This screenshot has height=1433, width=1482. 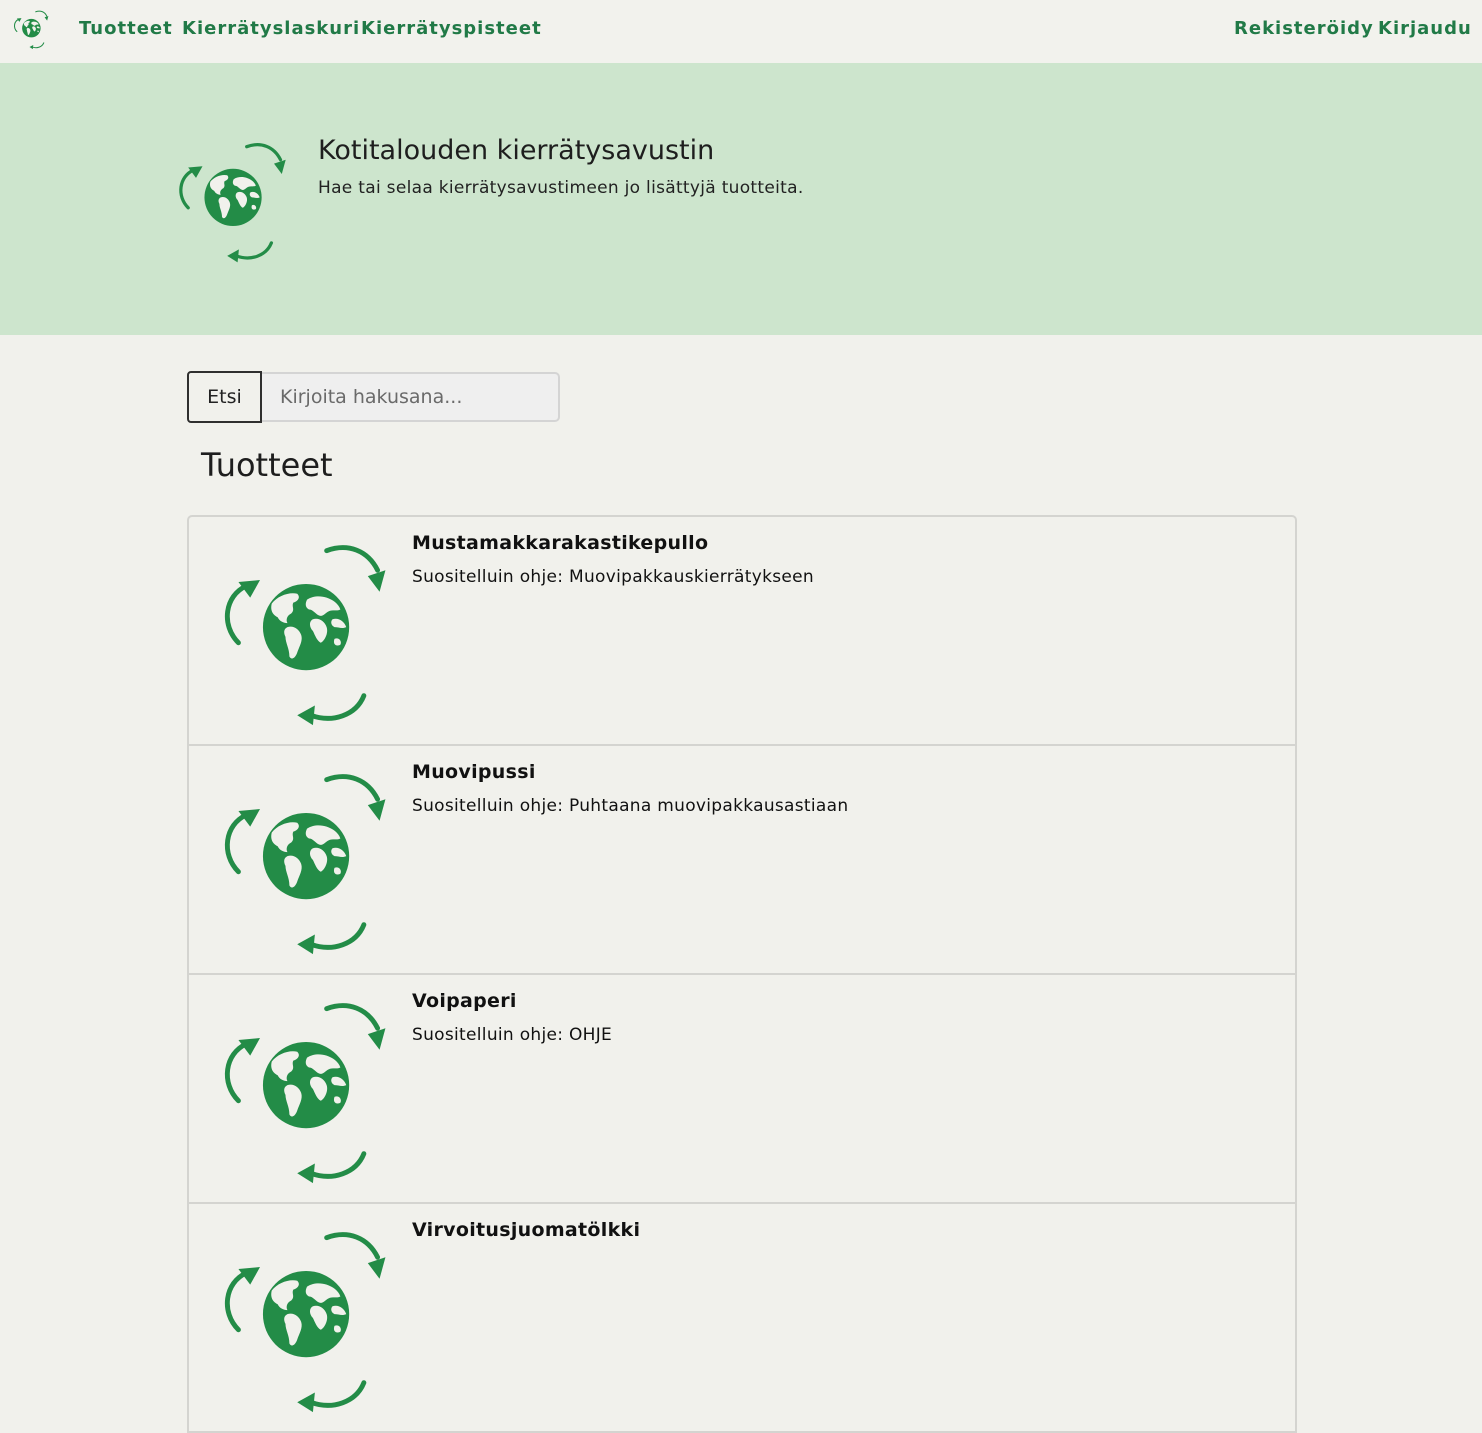 What do you see at coordinates (271, 28) in the screenshot?
I see `nav-link-recycling-calculator: Kierrätyslaskuri` at bounding box center [271, 28].